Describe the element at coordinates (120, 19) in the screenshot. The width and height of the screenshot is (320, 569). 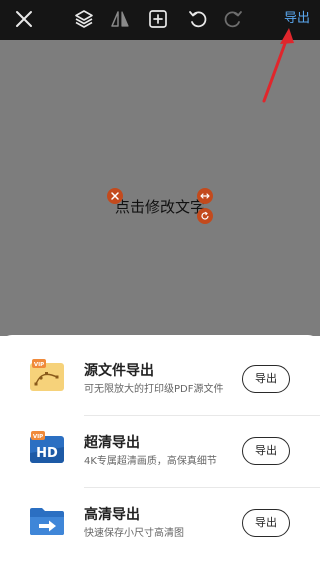
I see `flip-icon` at that location.